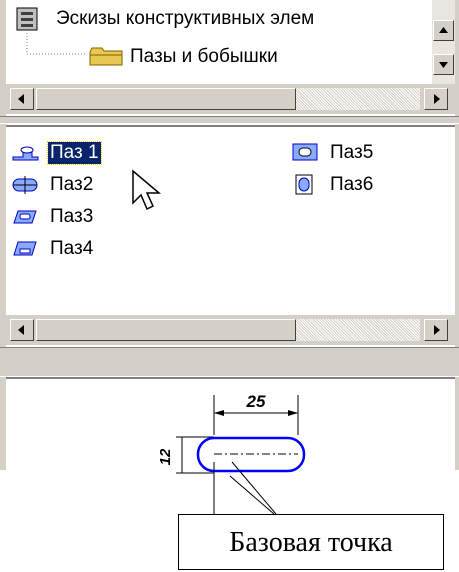  Describe the element at coordinates (245, 488) in the screenshot. I see `callout-leader` at that location.